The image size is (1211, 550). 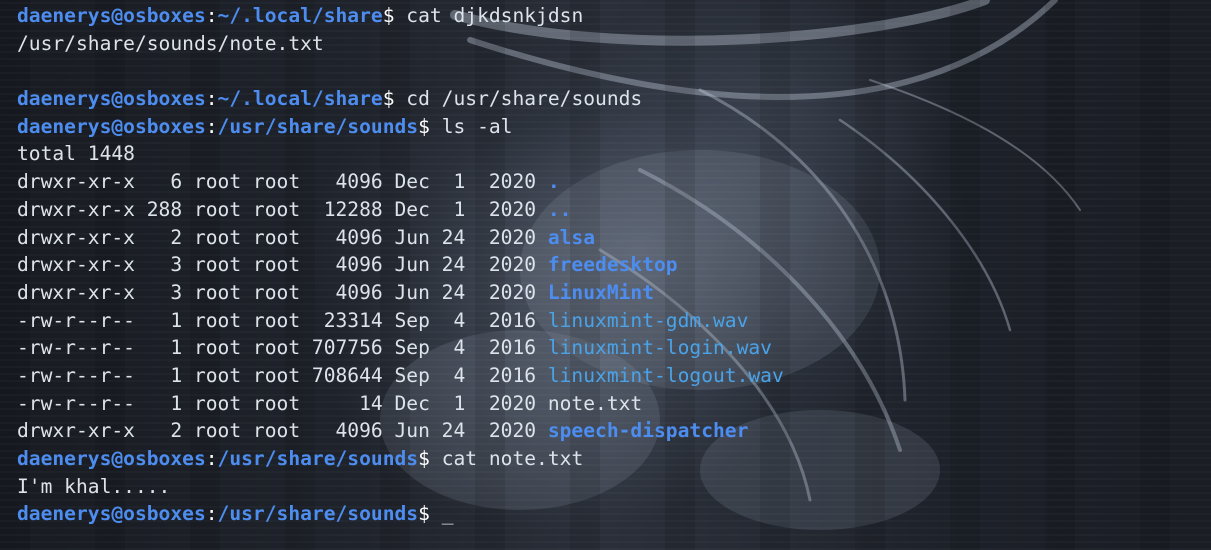 I want to click on directory-name: .., so click(x=559, y=209).